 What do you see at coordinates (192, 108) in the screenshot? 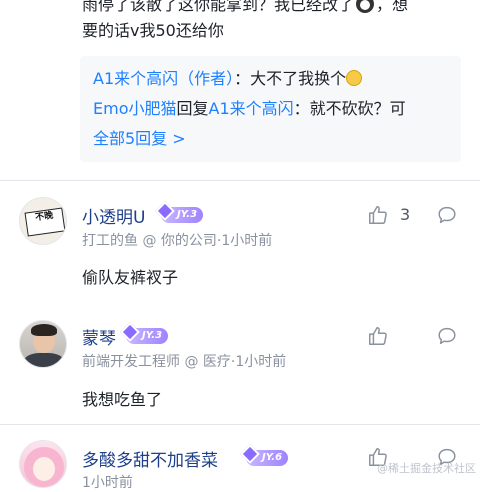
I see `reply-connector: 回复` at bounding box center [192, 108].